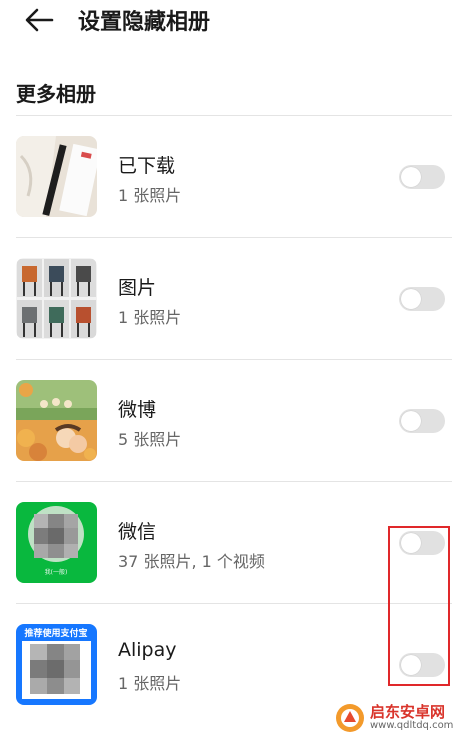 The image size is (462, 740). Describe the element at coordinates (419, 606) in the screenshot. I see `highlight-annotation-box` at that location.